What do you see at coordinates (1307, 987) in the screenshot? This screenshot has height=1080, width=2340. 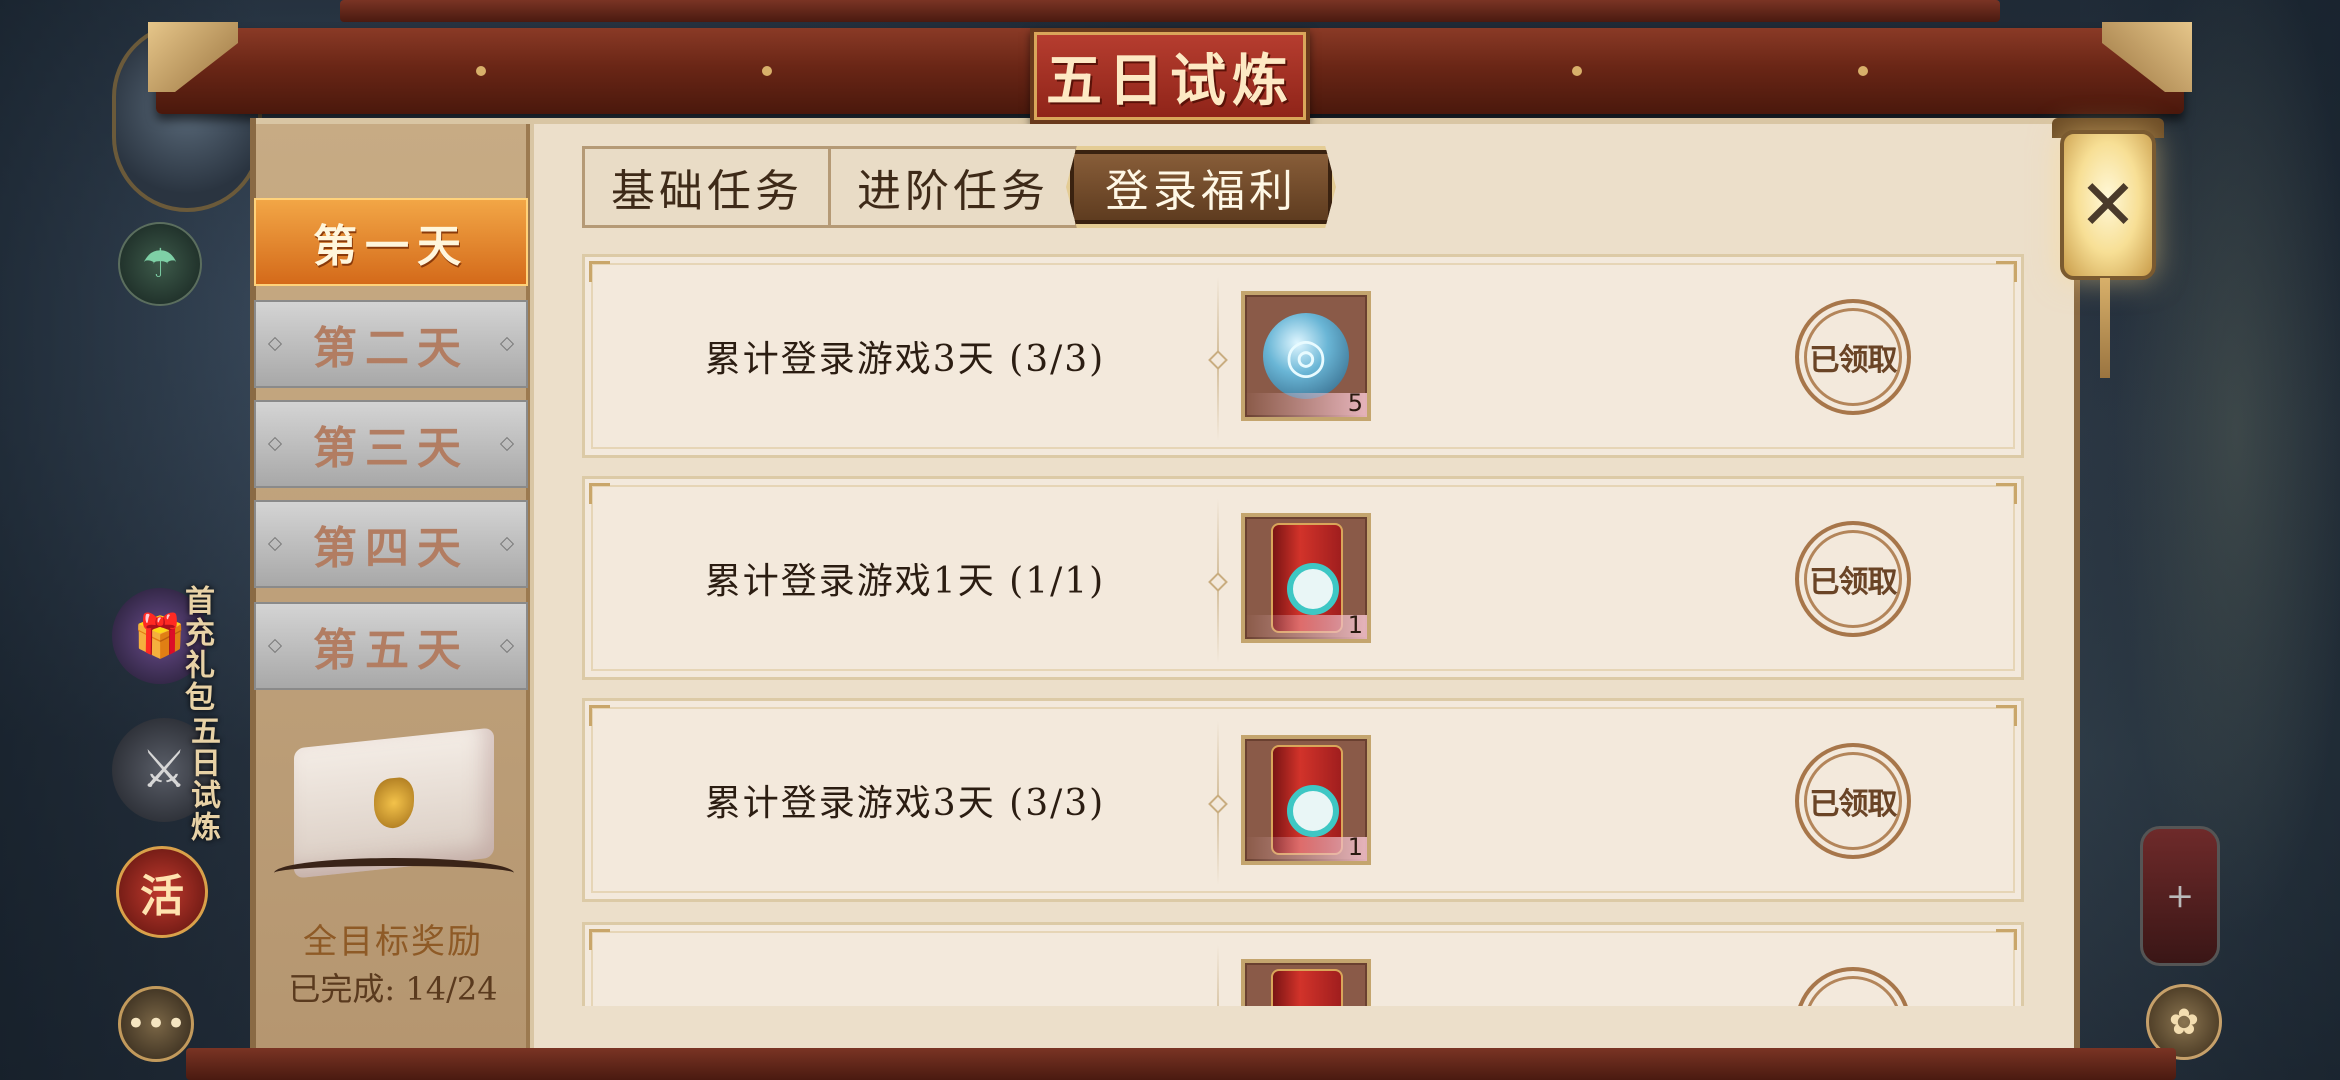 I see `red-scroll-icon` at bounding box center [1307, 987].